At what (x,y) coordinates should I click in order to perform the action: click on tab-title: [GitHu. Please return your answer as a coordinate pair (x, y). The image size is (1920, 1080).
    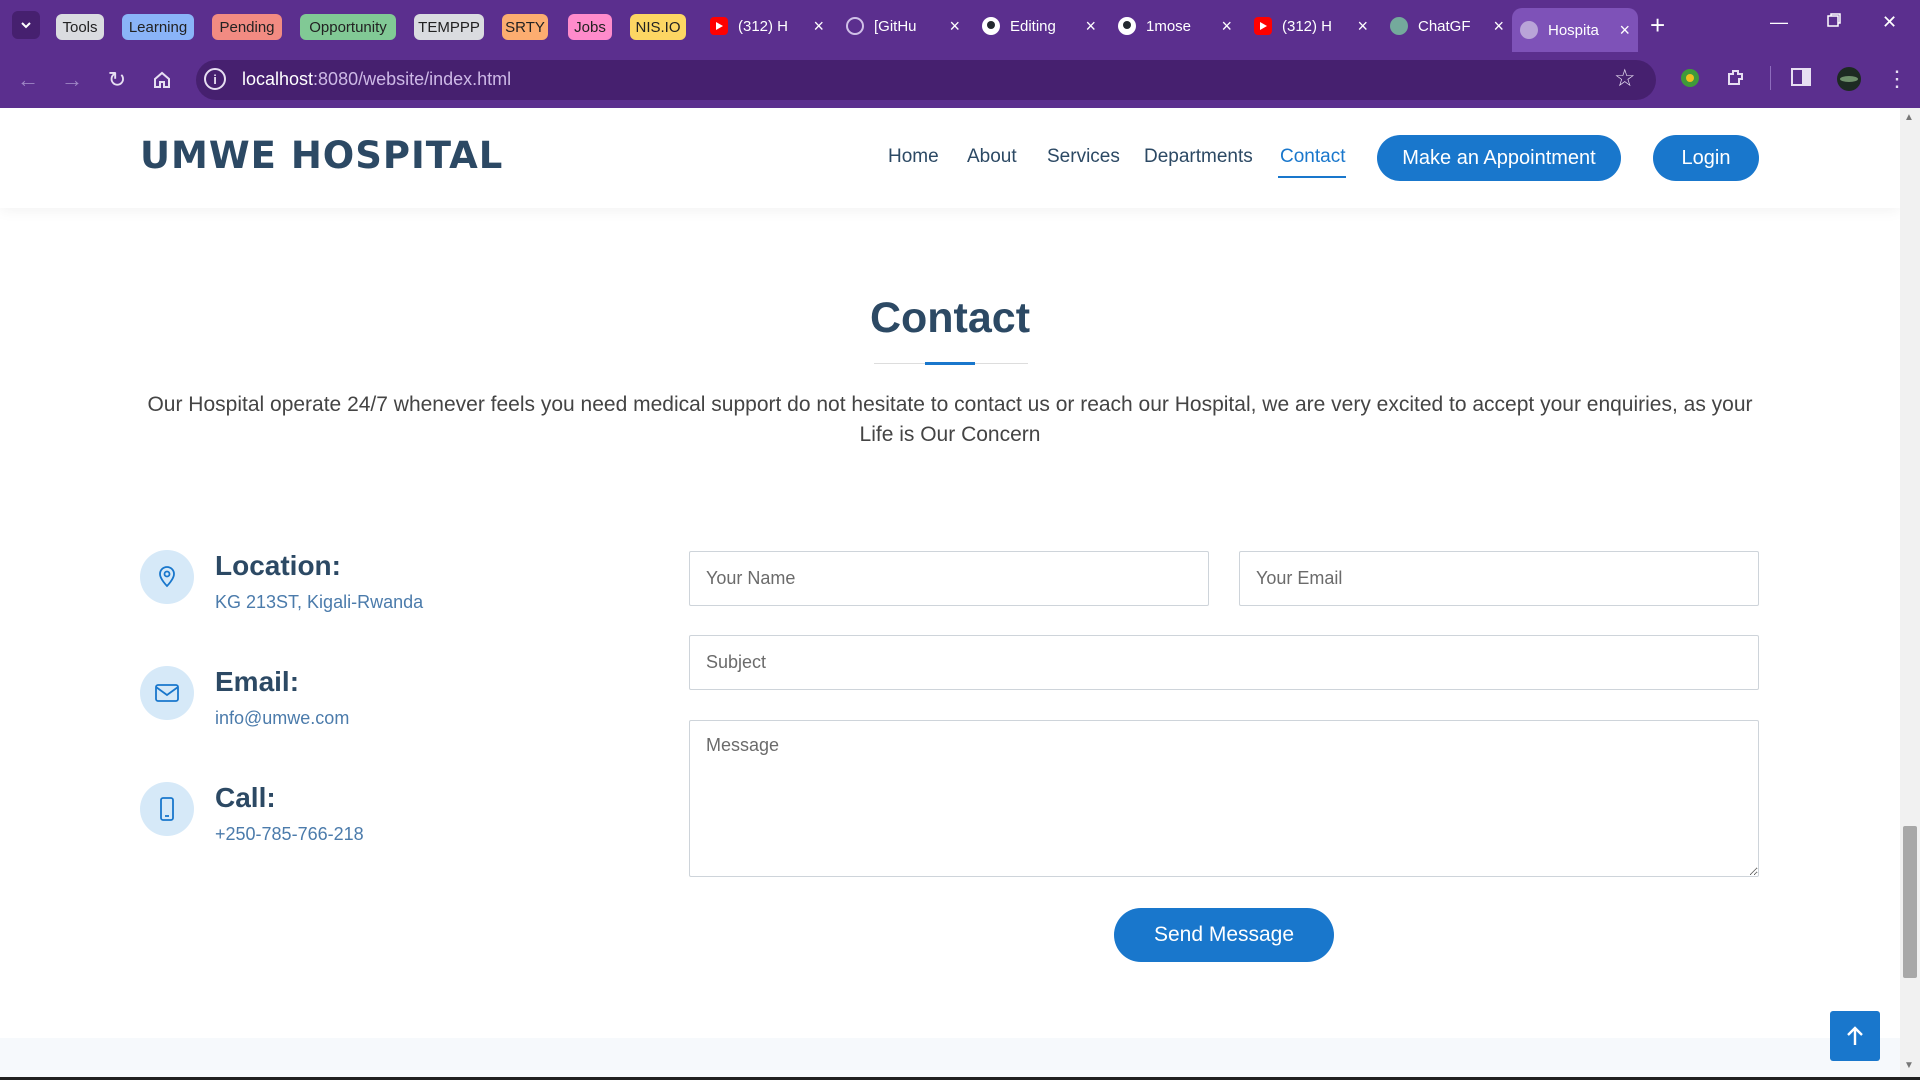
    Looking at the image, I should click on (895, 26).